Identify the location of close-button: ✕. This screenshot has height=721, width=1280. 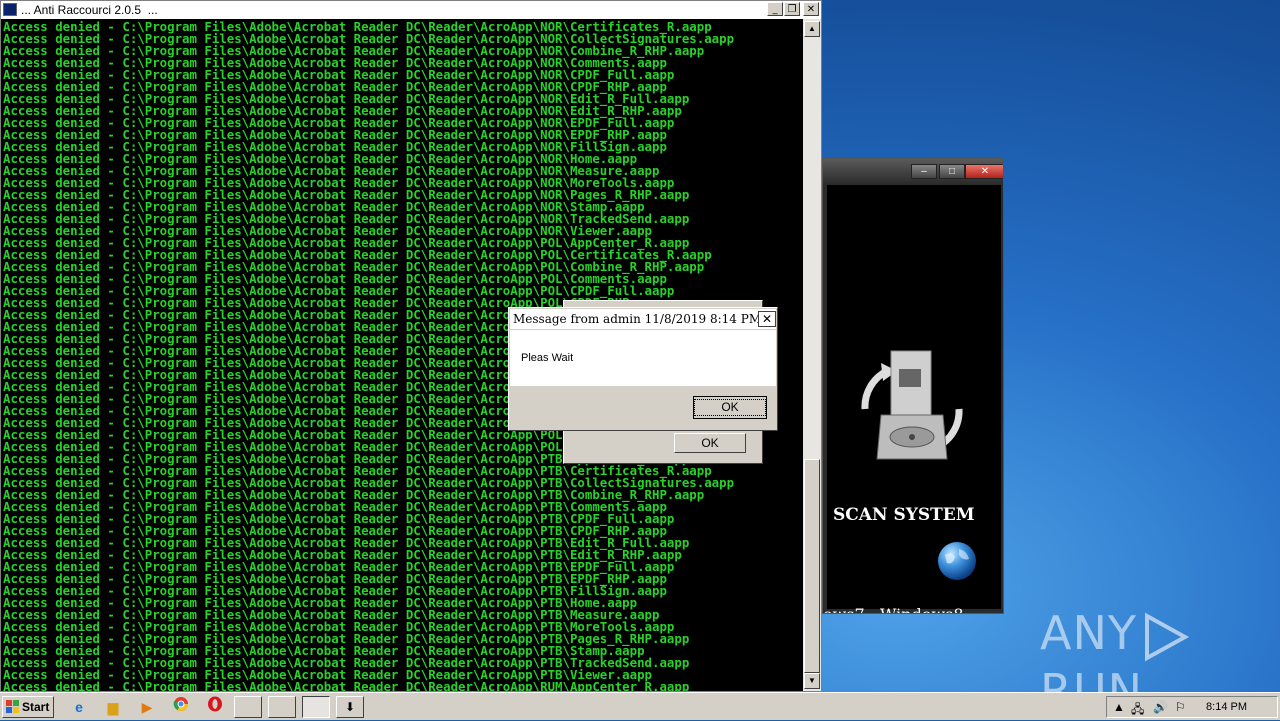
(811, 9).